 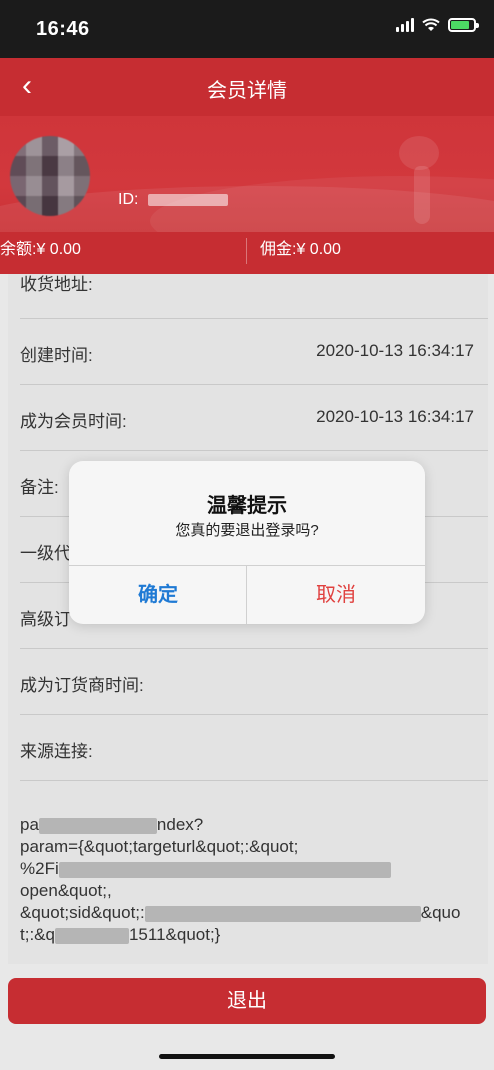 I want to click on confirm-button: 确定, so click(x=158, y=595).